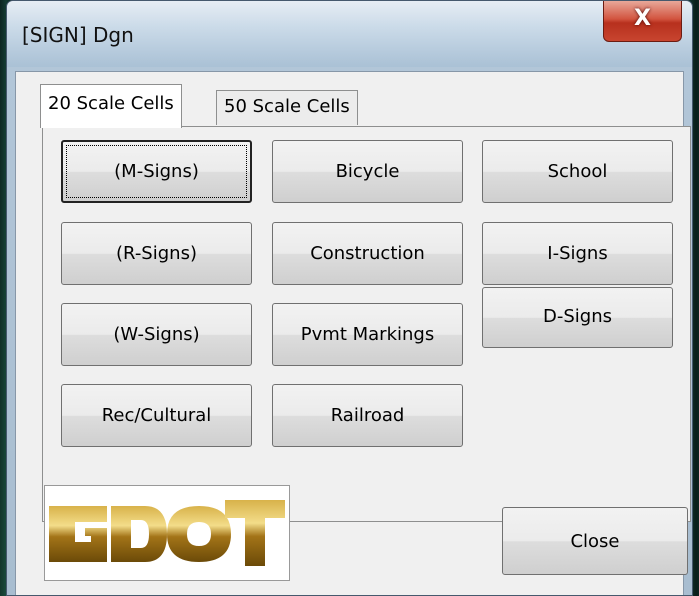 The width and height of the screenshot is (699, 596). Describe the element at coordinates (577, 317) in the screenshot. I see `d-signs-button: D-Signs` at that location.